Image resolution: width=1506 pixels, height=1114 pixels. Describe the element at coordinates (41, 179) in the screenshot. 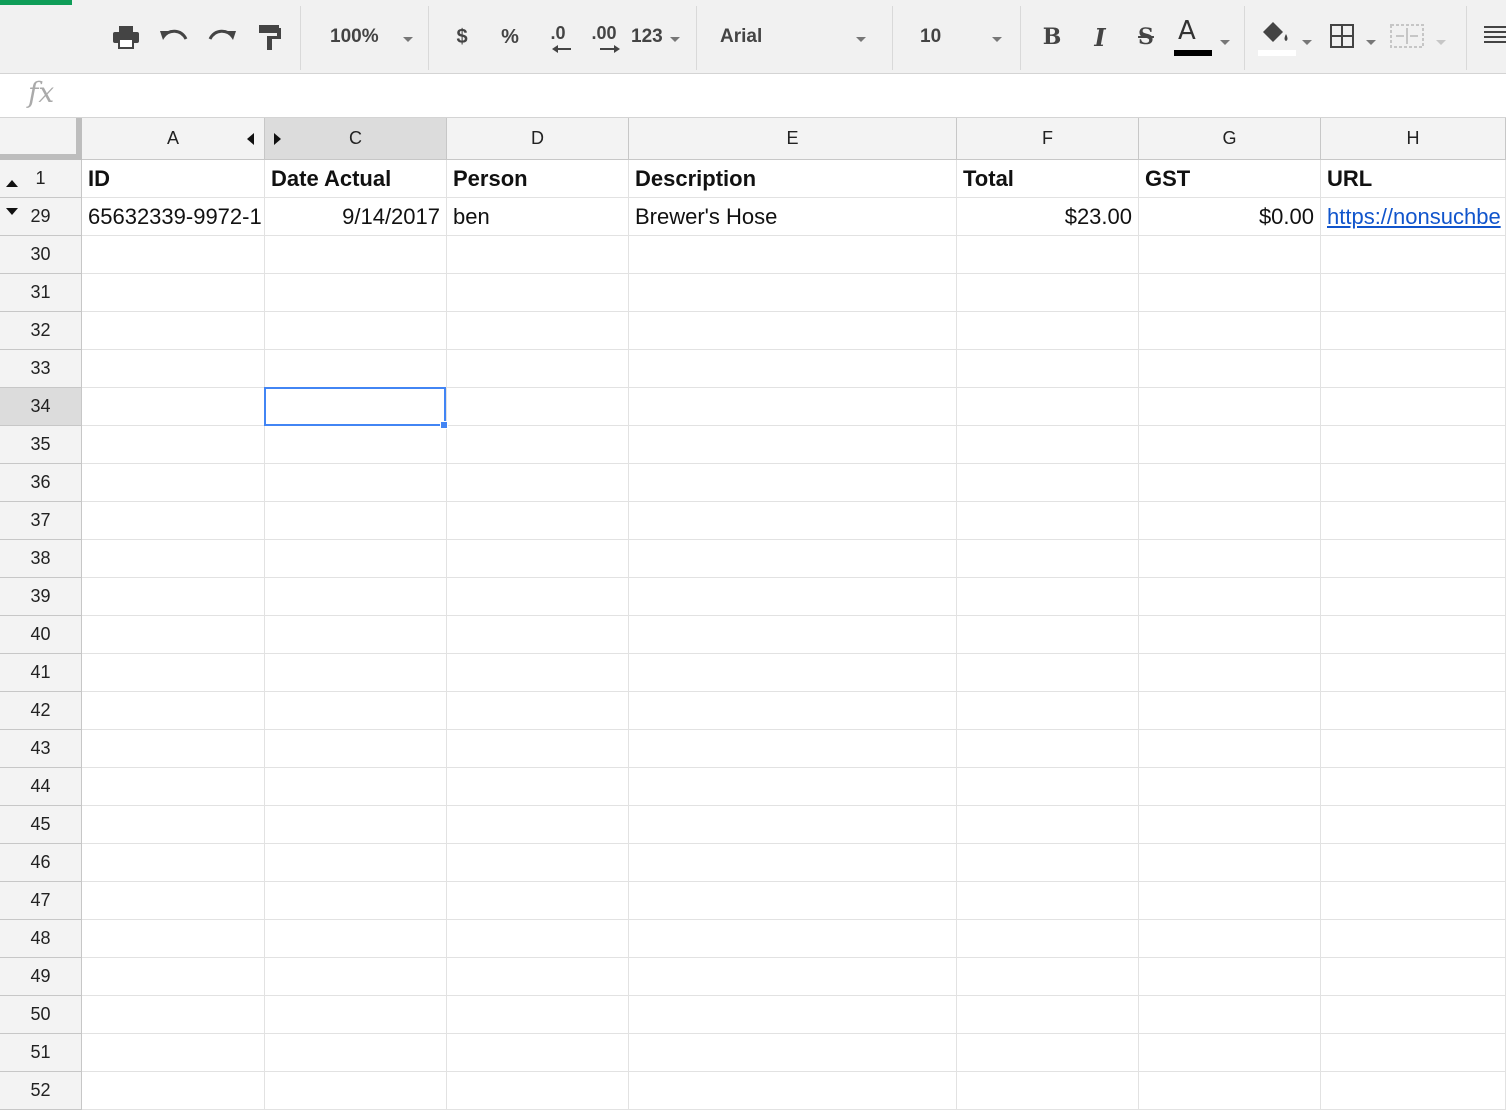

I see `row-header-1: 1` at that location.